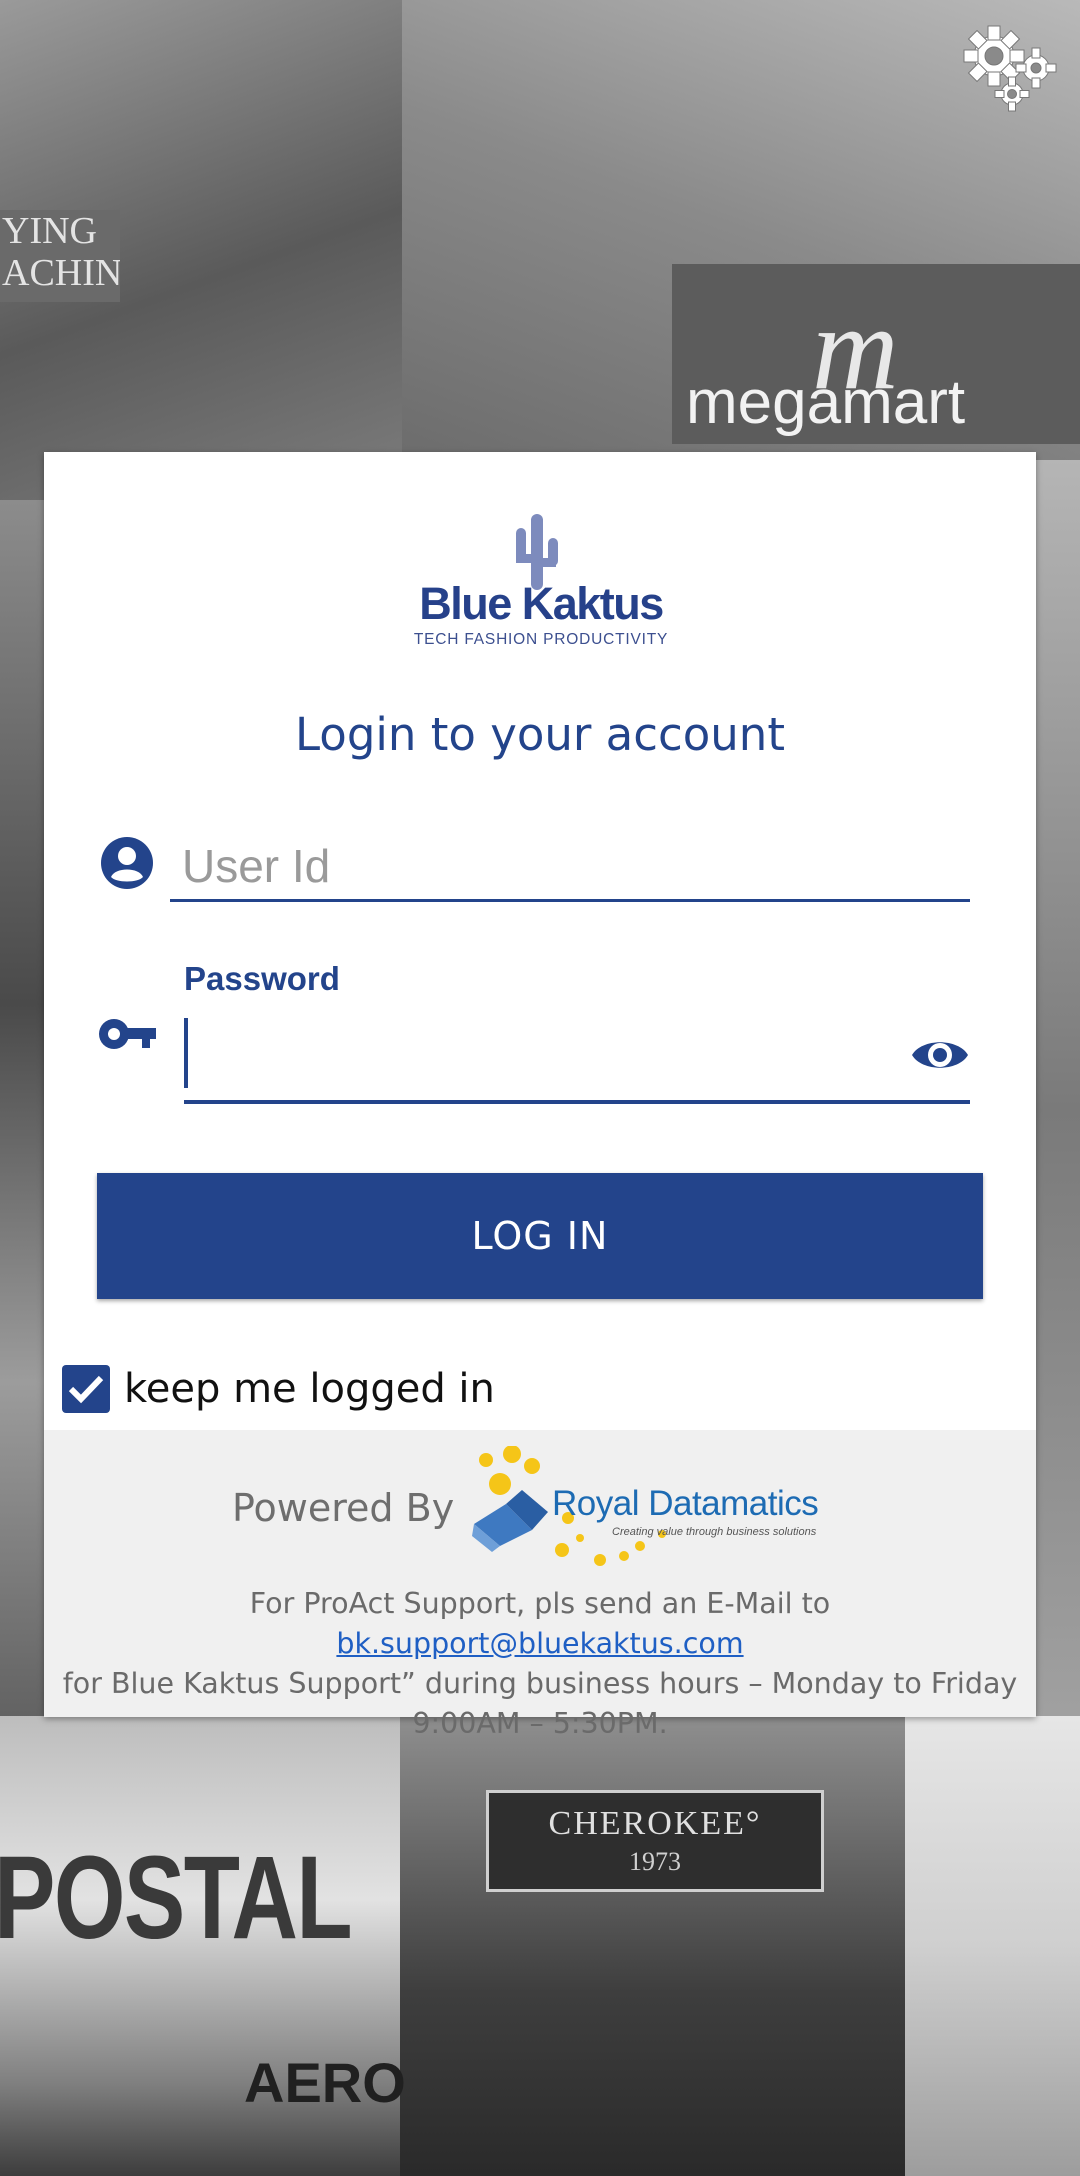  I want to click on brand-name: Blue Kaktus, so click(541, 603).